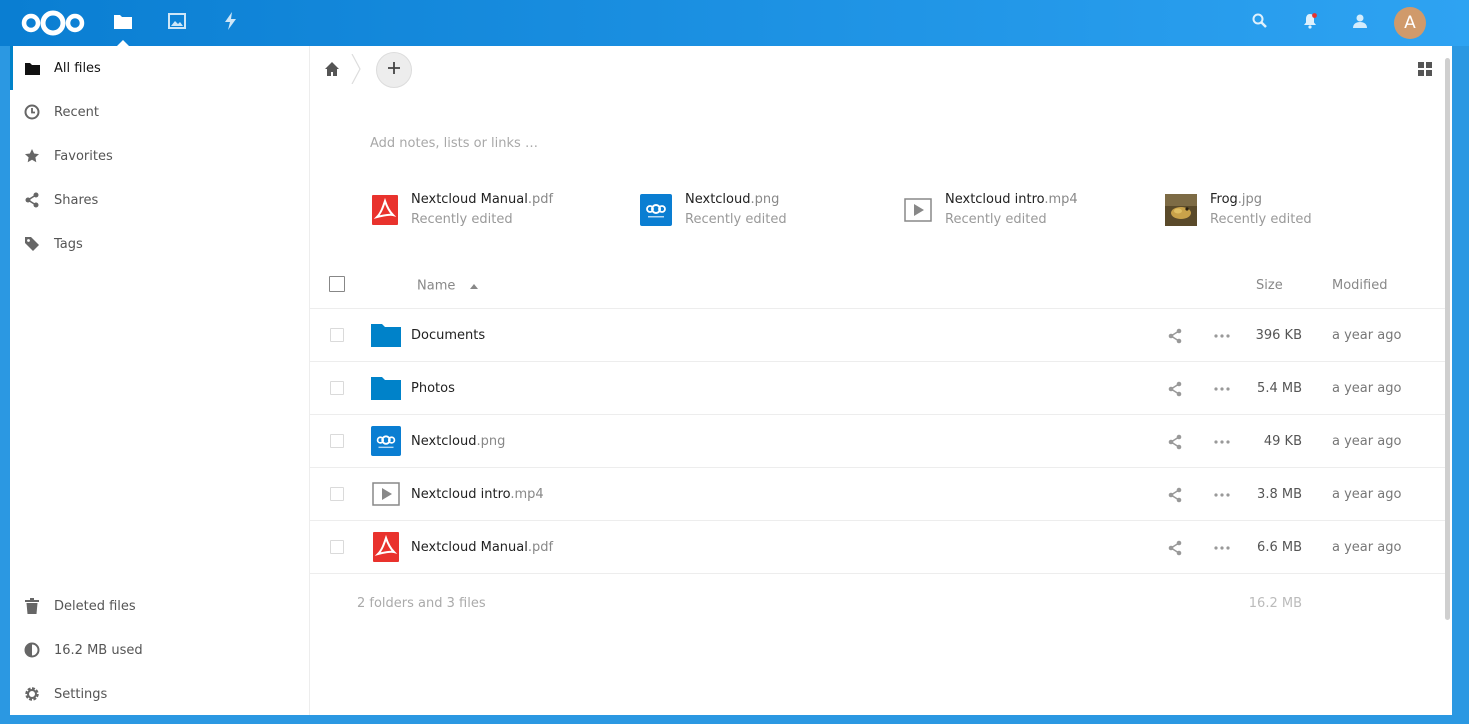 The width and height of the screenshot is (1469, 724). I want to click on bell-icon, so click(1310, 23).